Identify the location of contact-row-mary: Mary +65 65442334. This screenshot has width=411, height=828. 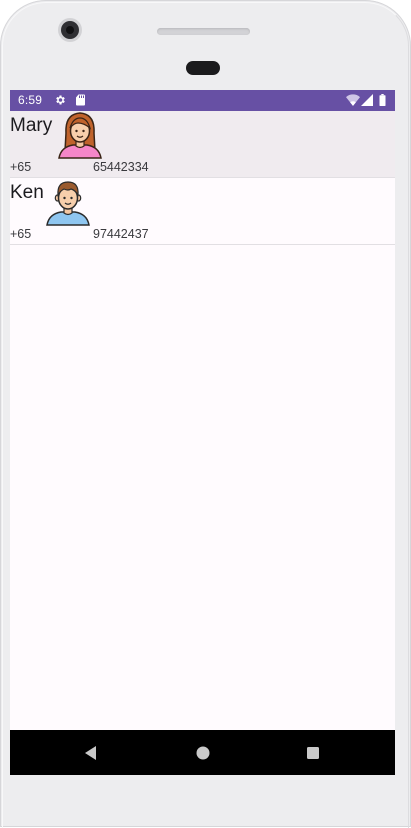
(202, 144).